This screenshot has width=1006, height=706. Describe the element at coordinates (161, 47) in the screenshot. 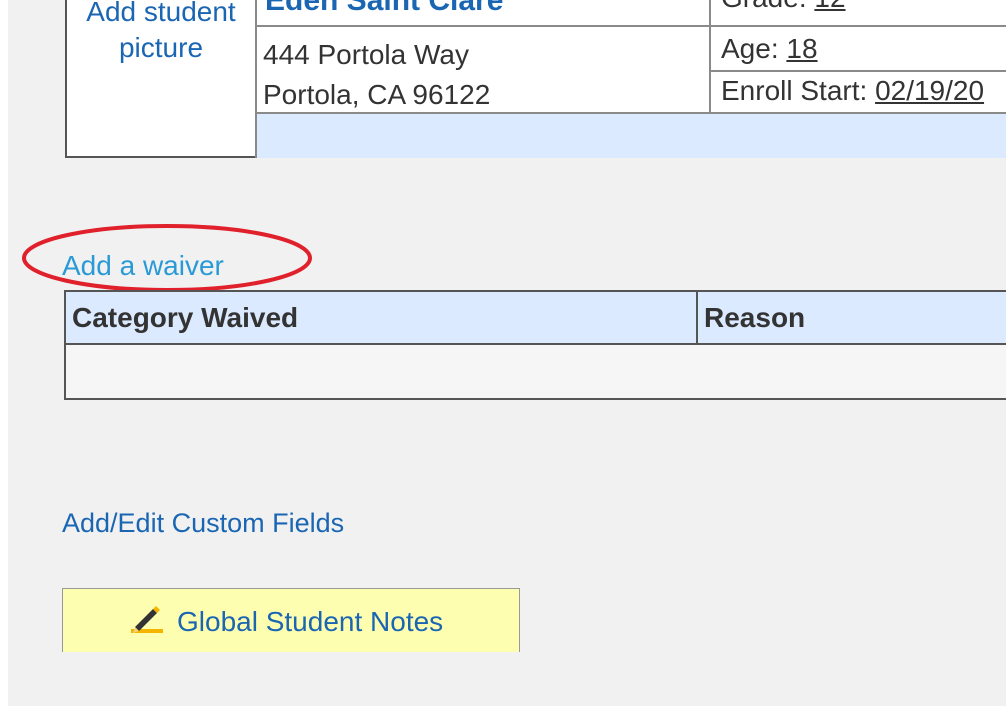

I see `picture-link-line2: picture` at that location.